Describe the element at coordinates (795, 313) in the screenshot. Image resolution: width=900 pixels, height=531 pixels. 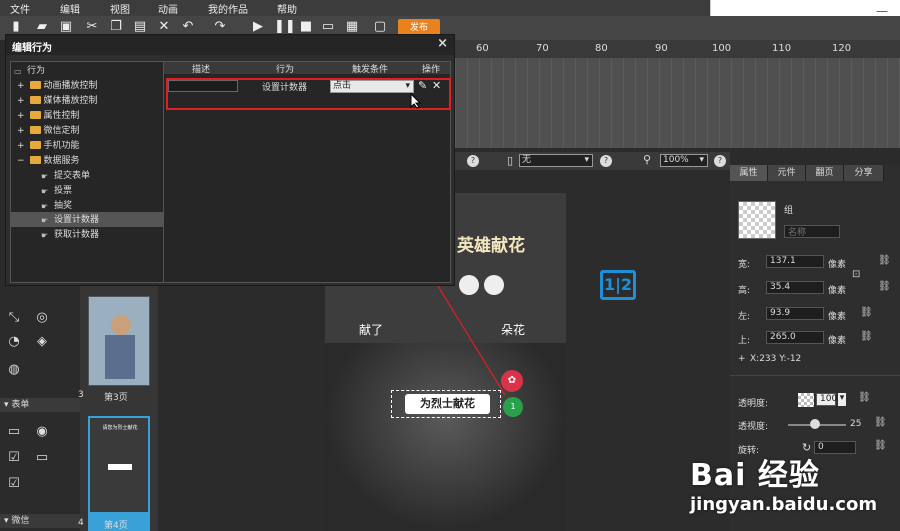
I see `left-input: 93.9` at that location.